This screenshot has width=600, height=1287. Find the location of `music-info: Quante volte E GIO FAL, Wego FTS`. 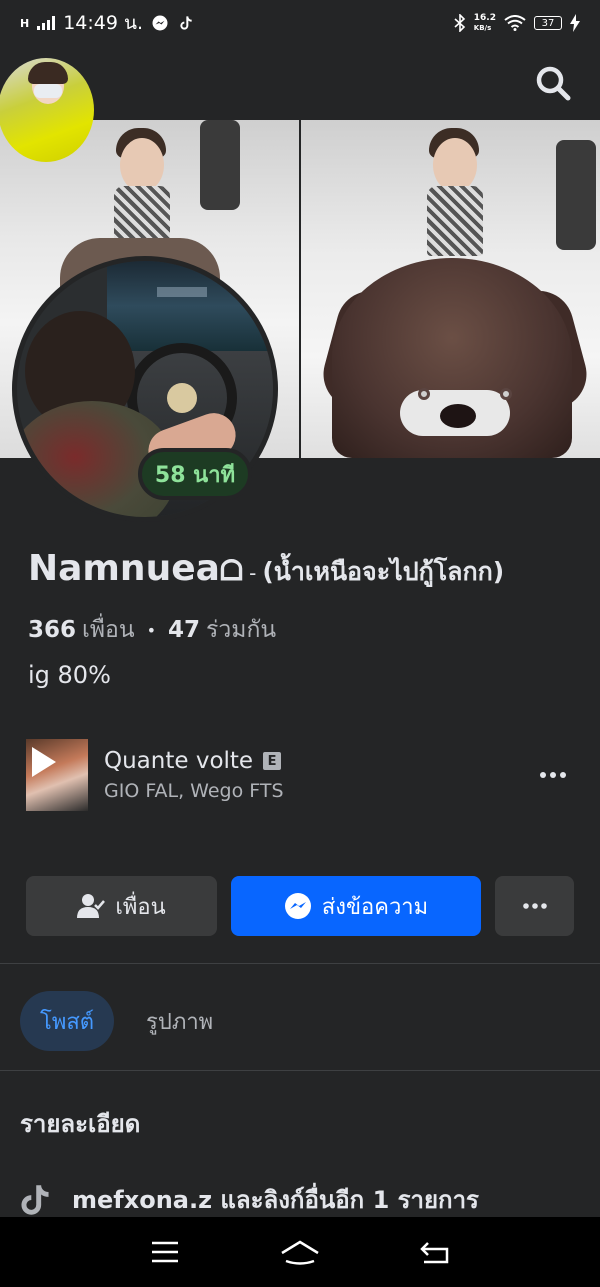

music-info: Quante volte E GIO FAL, Wego FTS is located at coordinates (194, 775).